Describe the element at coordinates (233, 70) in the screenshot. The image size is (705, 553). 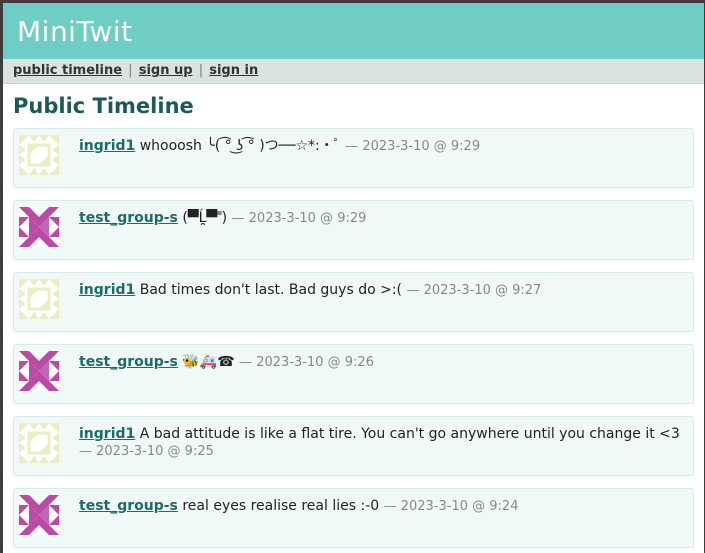
I see `sign-in-link: sign in` at that location.